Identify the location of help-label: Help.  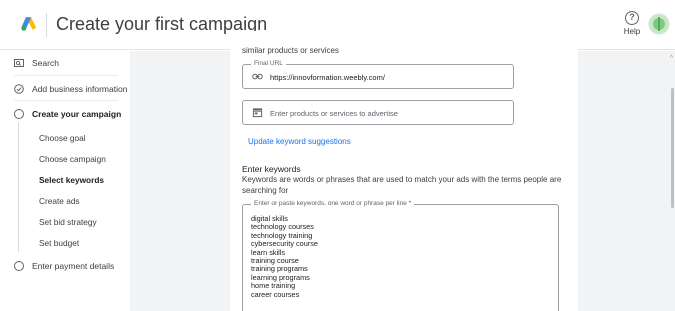
(632, 31).